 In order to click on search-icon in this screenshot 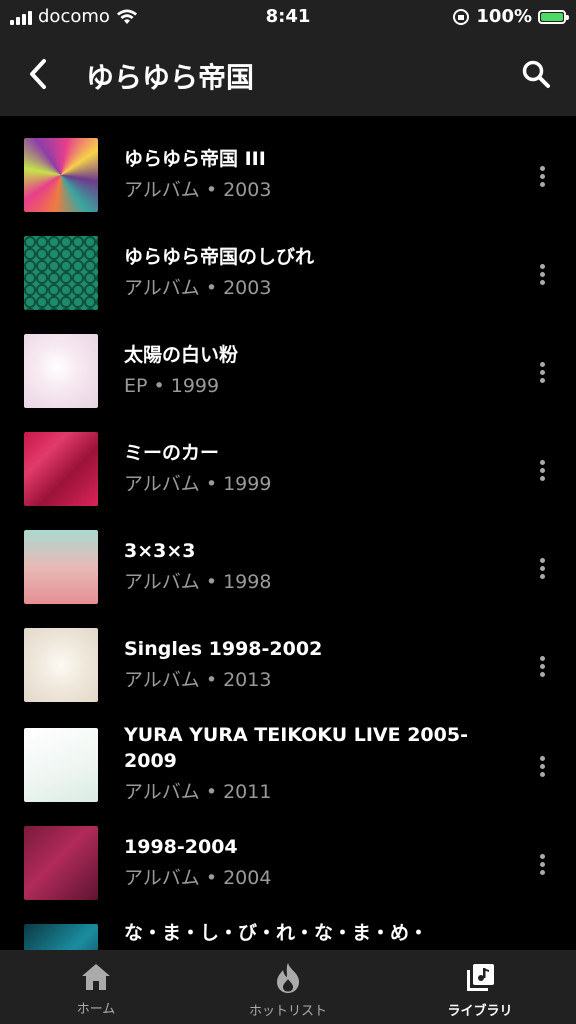, I will do `click(536, 74)`.